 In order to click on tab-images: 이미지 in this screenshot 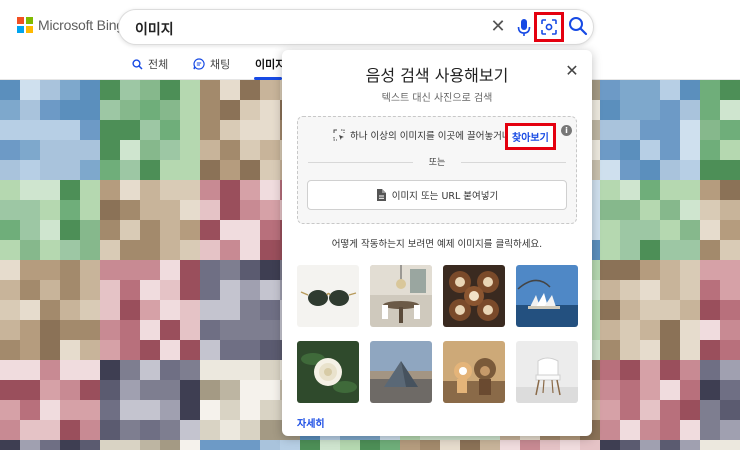, I will do `click(270, 64)`.